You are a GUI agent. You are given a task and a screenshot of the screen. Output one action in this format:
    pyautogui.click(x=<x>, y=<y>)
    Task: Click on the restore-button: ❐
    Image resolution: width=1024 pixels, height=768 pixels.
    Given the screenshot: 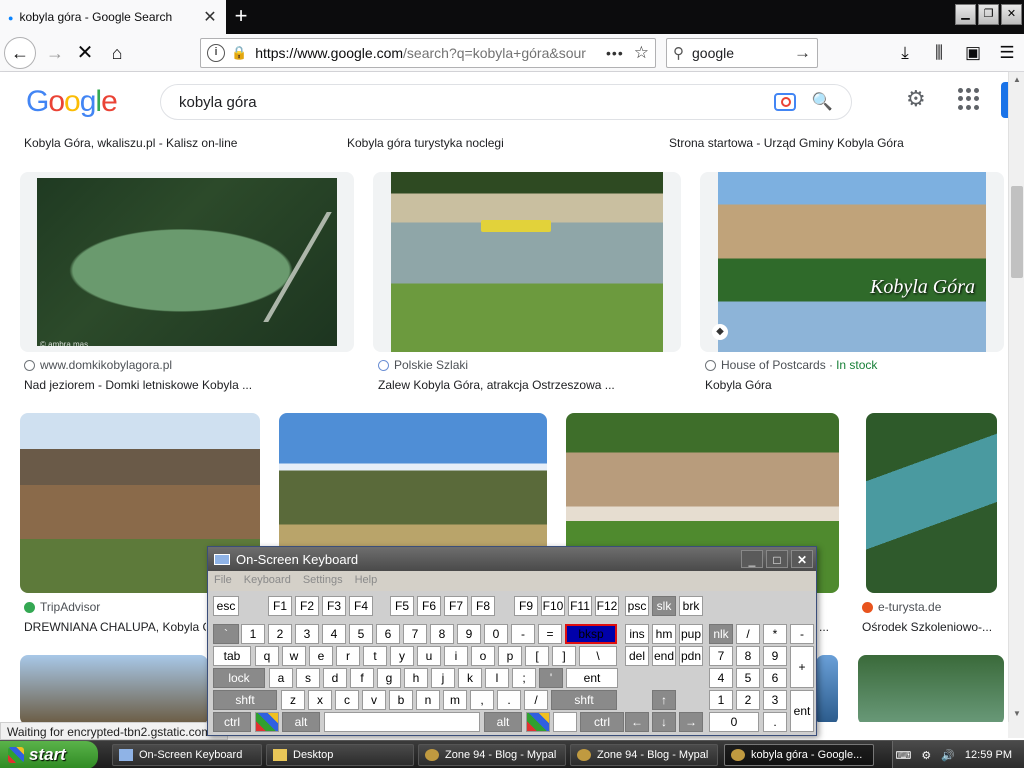 What is the action you would take?
    pyautogui.click(x=988, y=14)
    